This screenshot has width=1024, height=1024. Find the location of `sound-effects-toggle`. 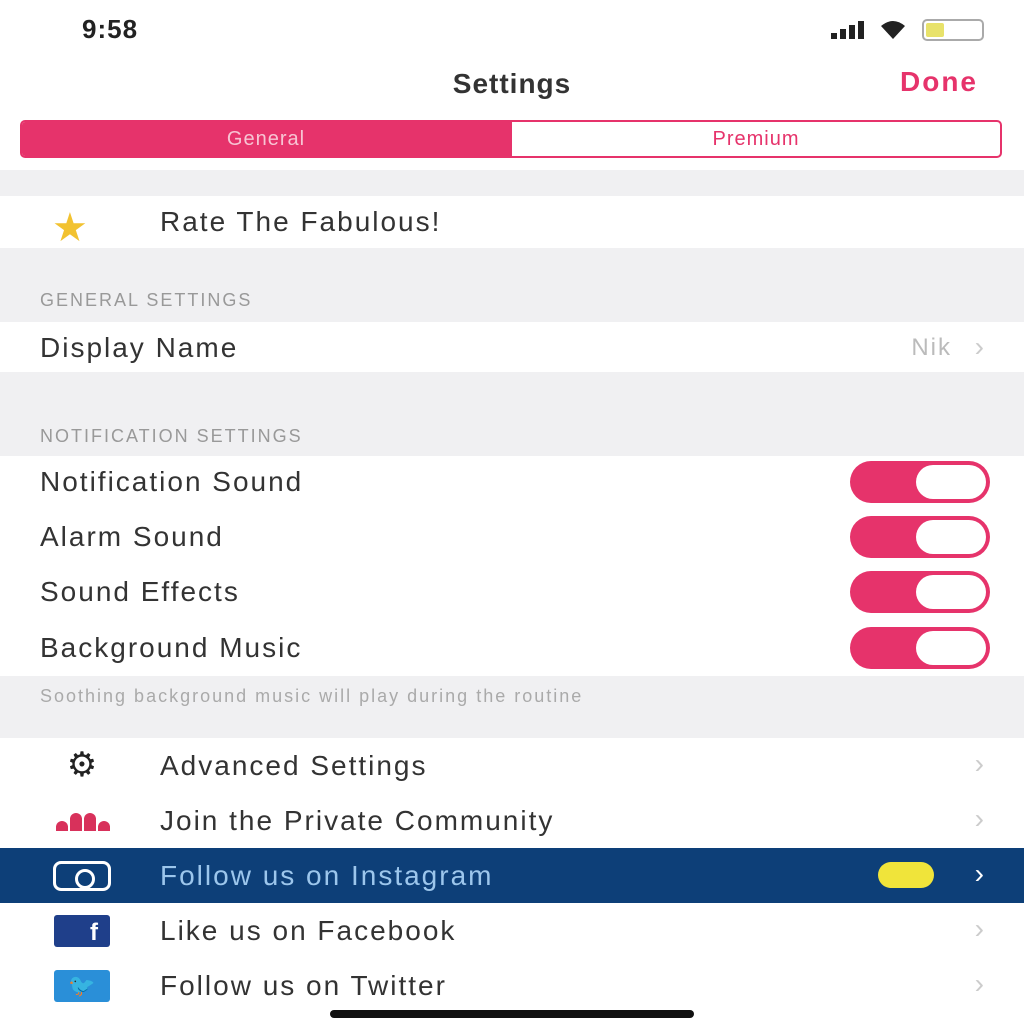

sound-effects-toggle is located at coordinates (920, 592).